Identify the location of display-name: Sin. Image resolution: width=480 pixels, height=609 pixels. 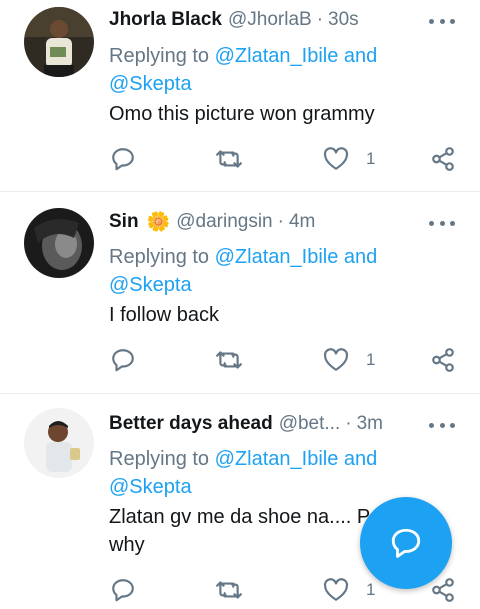
(124, 222).